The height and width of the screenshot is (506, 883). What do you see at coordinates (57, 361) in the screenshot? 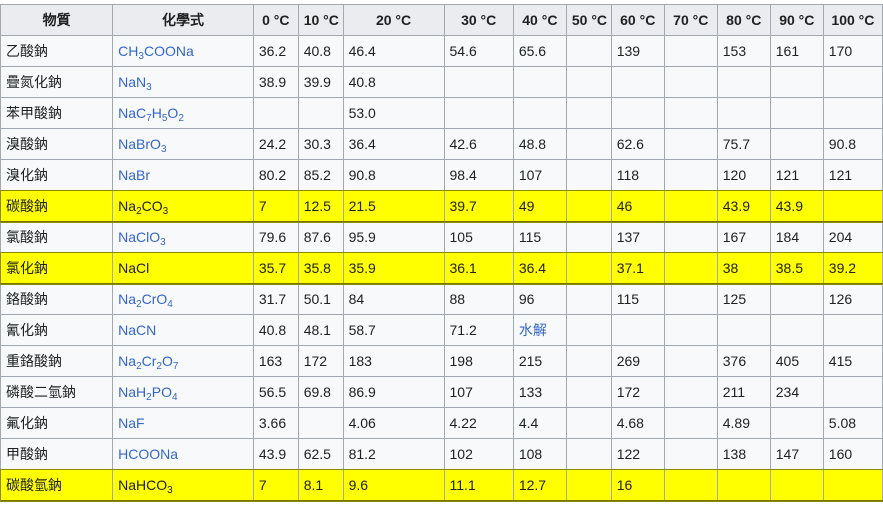
I see `substance-name-link: 重鉻酸鈉` at bounding box center [57, 361].